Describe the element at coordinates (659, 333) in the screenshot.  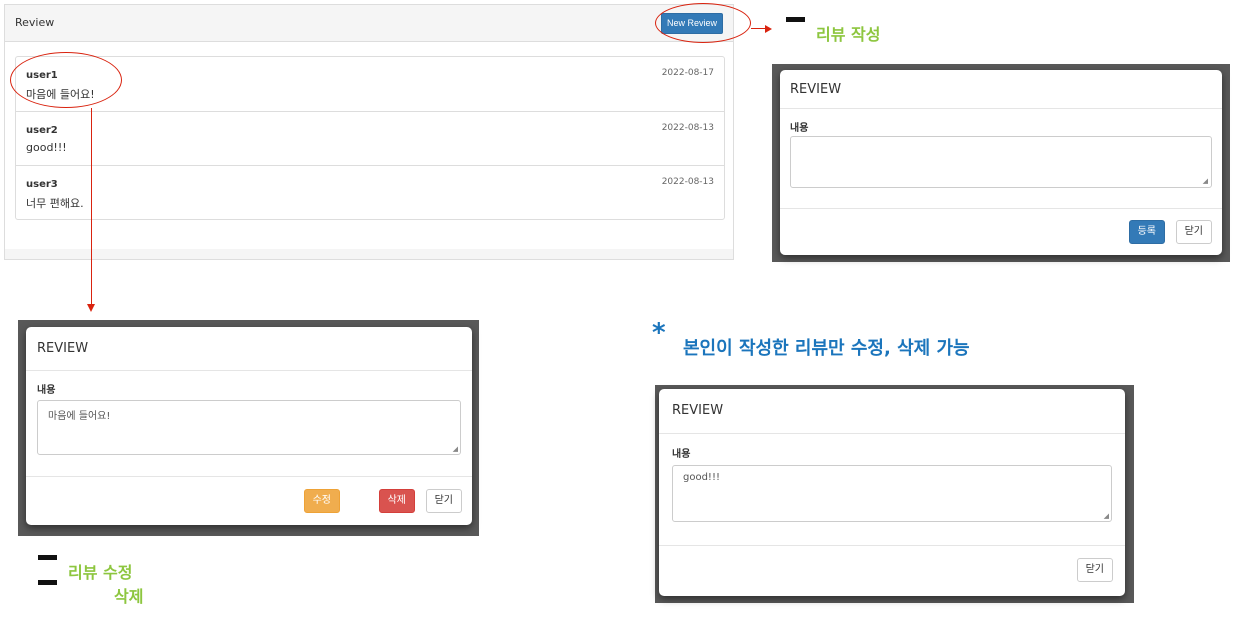
I see `asterisk-icon: *` at that location.